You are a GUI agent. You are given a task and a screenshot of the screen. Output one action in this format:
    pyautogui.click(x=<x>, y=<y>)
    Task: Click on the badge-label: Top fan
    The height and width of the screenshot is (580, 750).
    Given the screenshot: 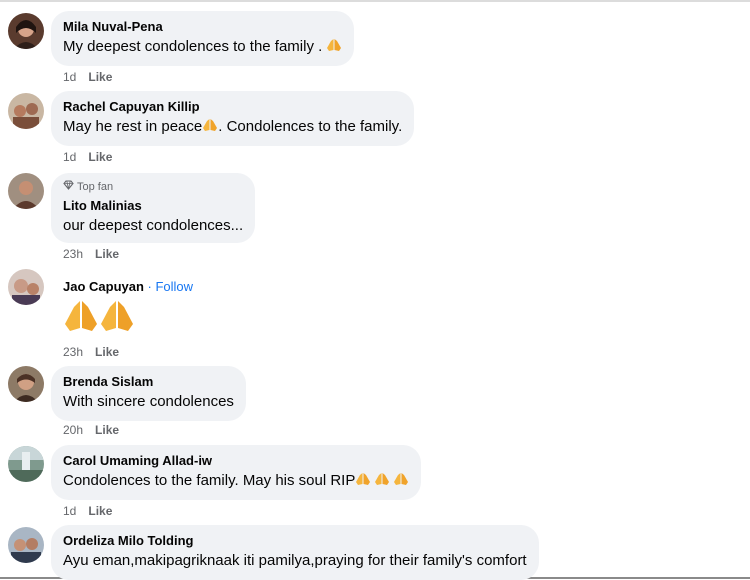 What is the action you would take?
    pyautogui.click(x=95, y=187)
    